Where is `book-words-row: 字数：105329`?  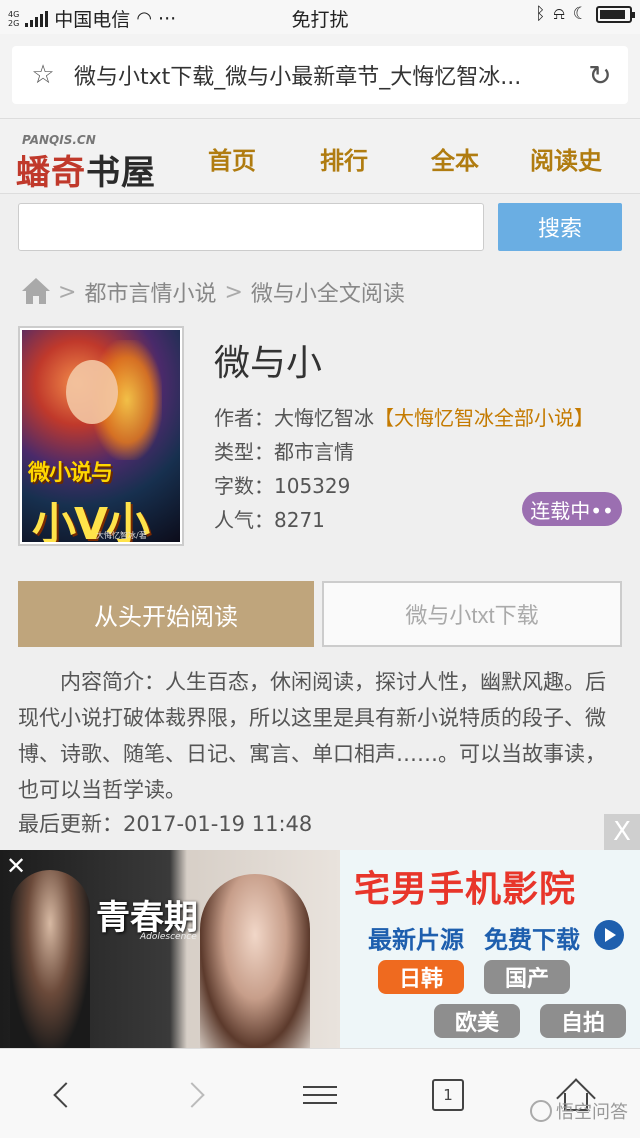 book-words-row: 字数：105329 is located at coordinates (282, 484).